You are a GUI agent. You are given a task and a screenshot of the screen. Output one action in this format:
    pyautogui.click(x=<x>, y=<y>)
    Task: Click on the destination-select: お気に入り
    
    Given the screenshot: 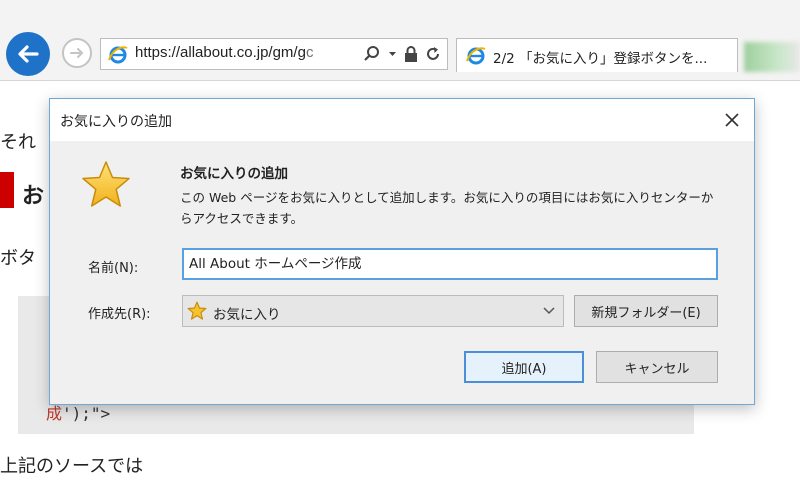 What is the action you would take?
    pyautogui.click(x=373, y=311)
    